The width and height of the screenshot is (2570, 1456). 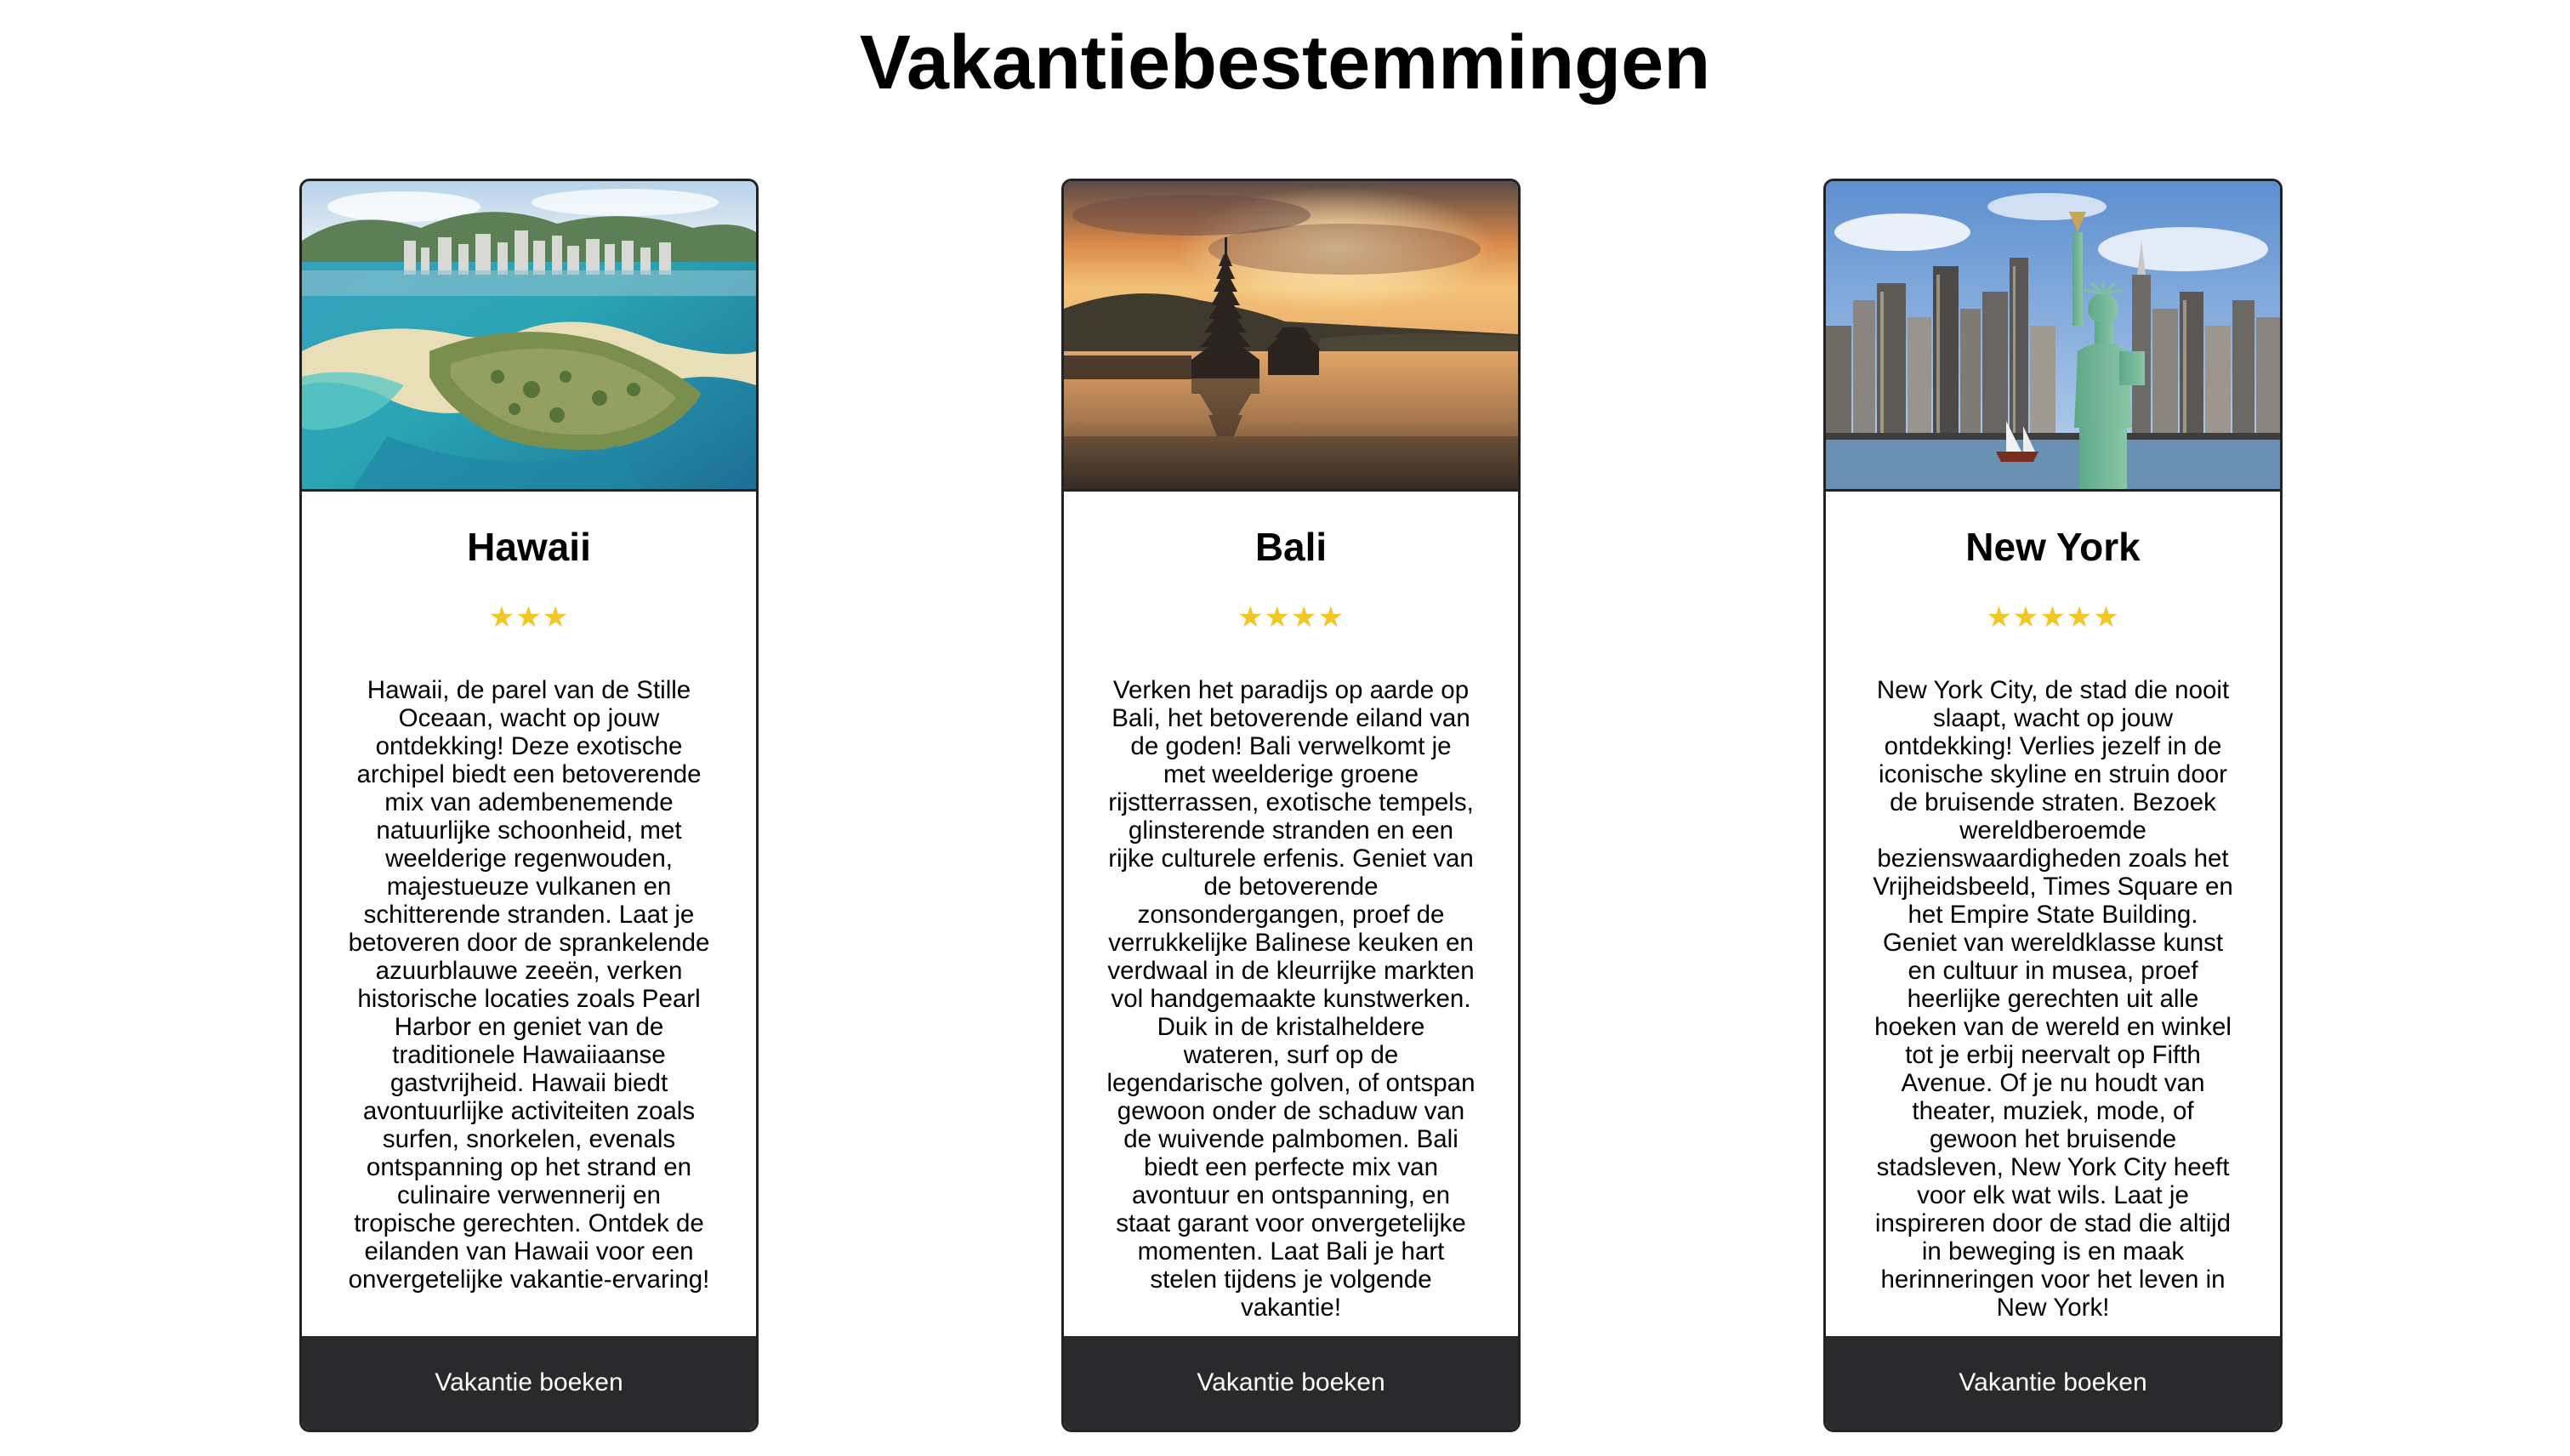 I want to click on bali-photo, so click(x=1291, y=335).